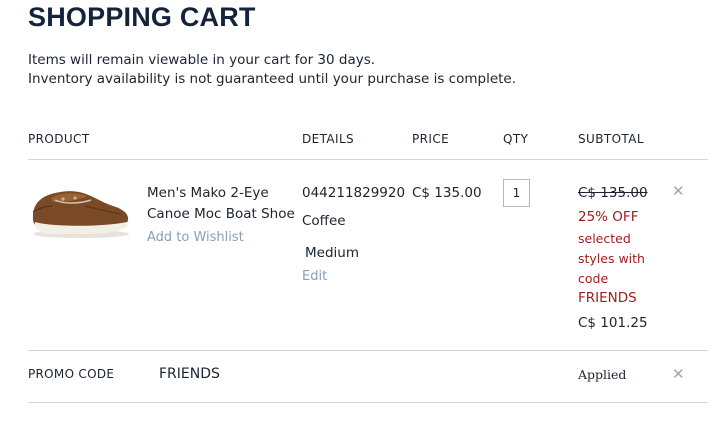 The height and width of the screenshot is (422, 728). What do you see at coordinates (611, 258) in the screenshot?
I see `promo-message-line-3: styles with` at bounding box center [611, 258].